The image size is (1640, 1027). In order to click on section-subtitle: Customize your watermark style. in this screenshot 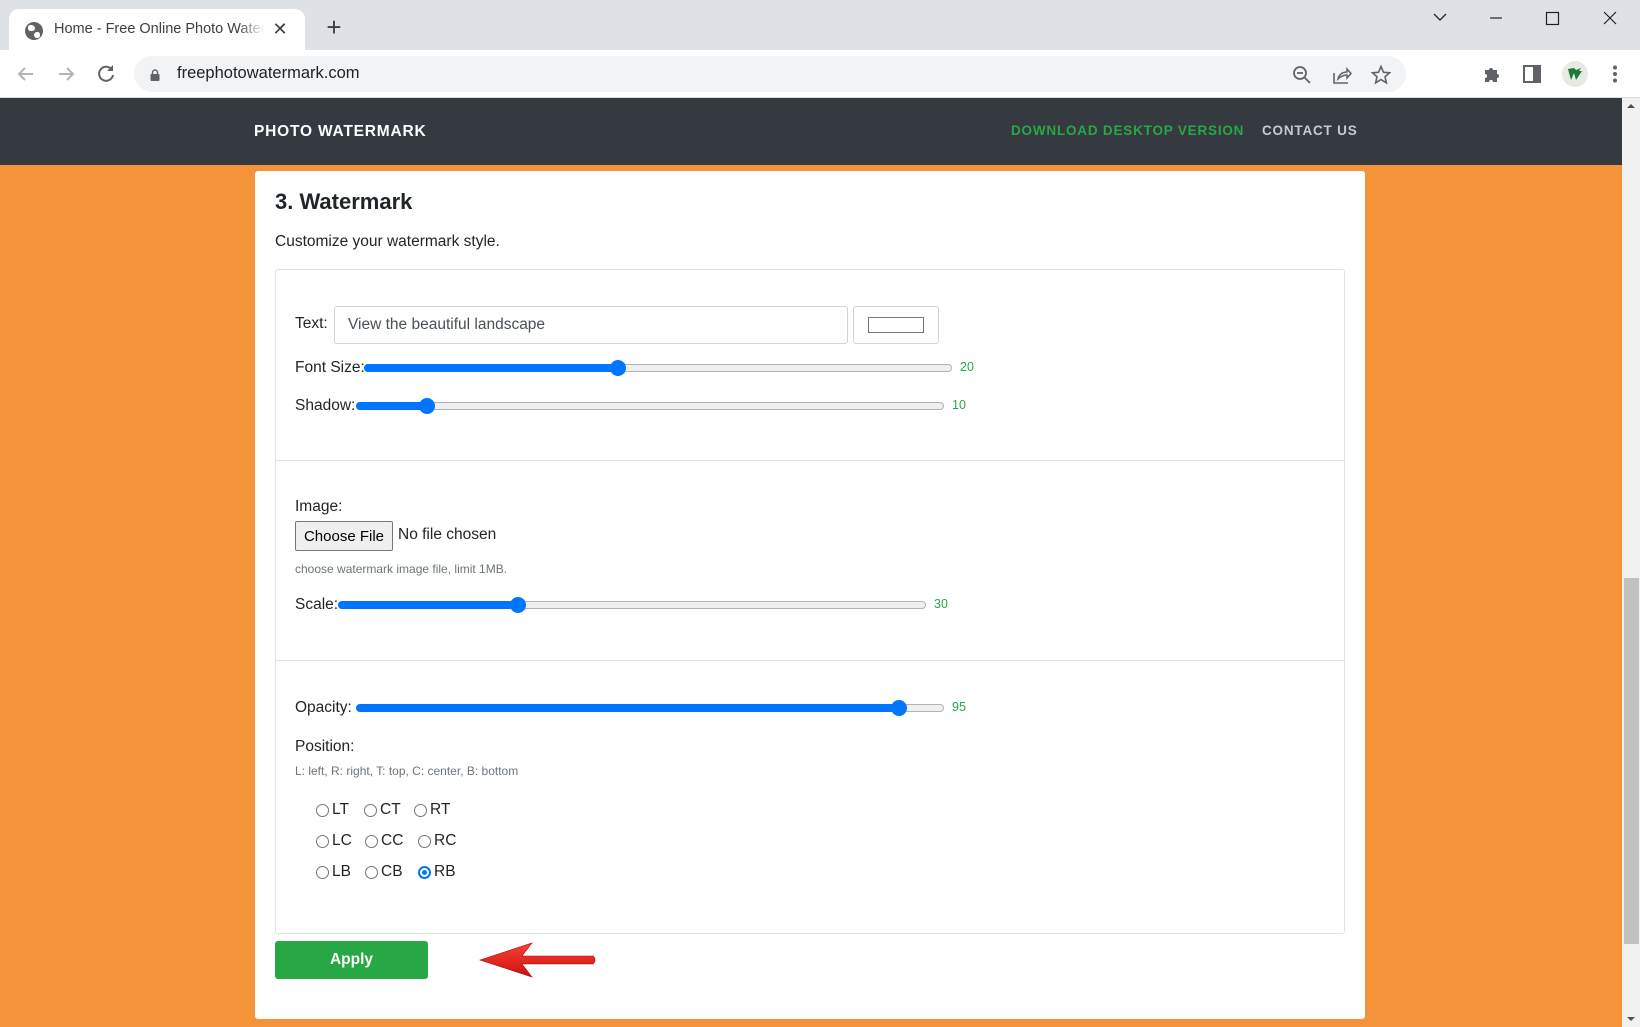, I will do `click(387, 241)`.